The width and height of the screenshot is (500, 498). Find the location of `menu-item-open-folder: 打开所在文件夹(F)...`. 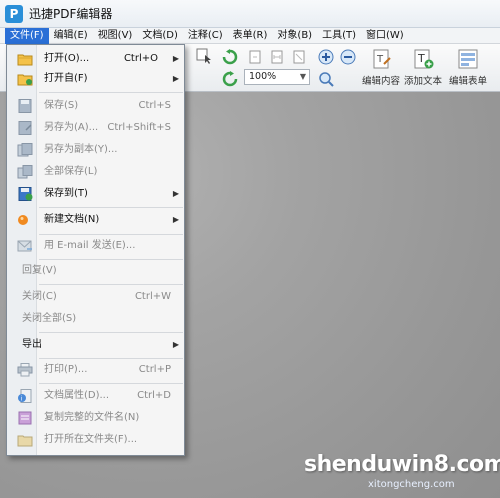

menu-item-open-folder: 打开所在文件夹(F)... is located at coordinates (96, 440).